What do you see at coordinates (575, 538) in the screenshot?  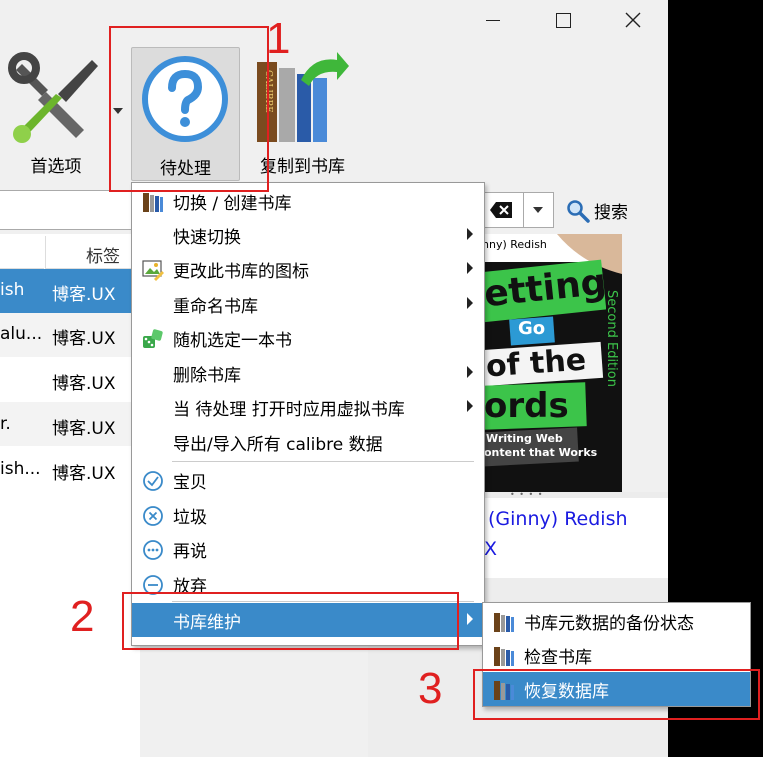 I see `book-details-panel: (Ginny) Redish X` at bounding box center [575, 538].